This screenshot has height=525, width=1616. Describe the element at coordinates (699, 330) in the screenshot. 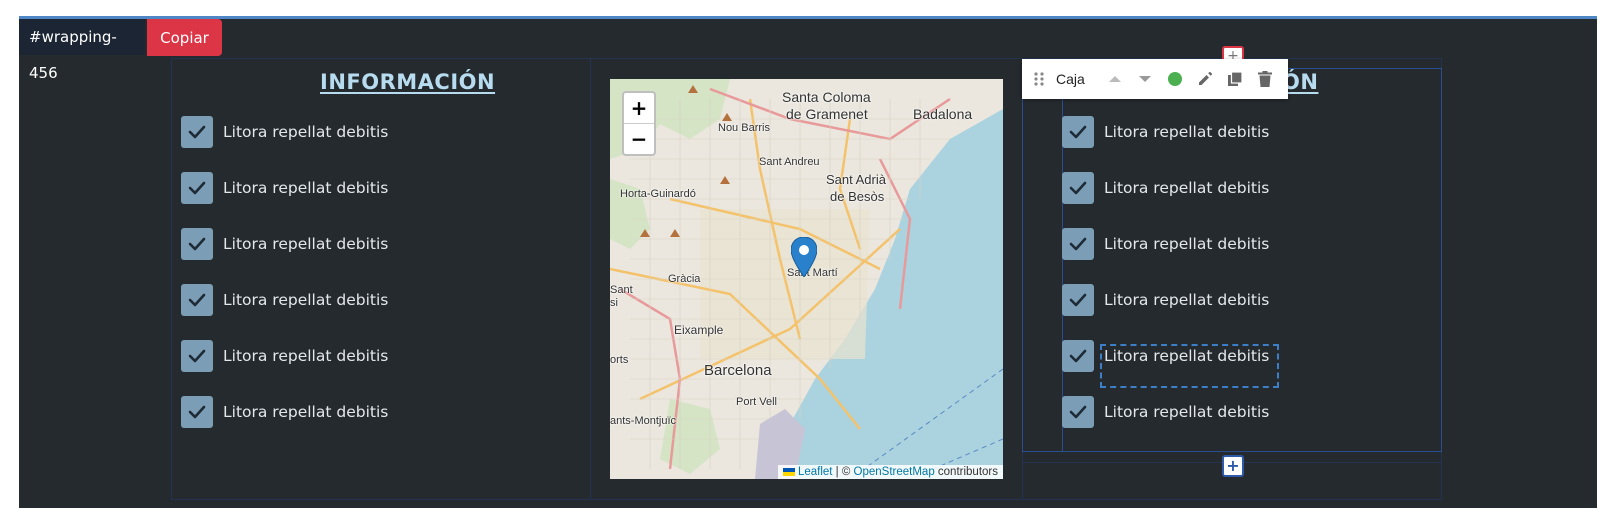

I see `map-label-eixample: Eixample` at that location.